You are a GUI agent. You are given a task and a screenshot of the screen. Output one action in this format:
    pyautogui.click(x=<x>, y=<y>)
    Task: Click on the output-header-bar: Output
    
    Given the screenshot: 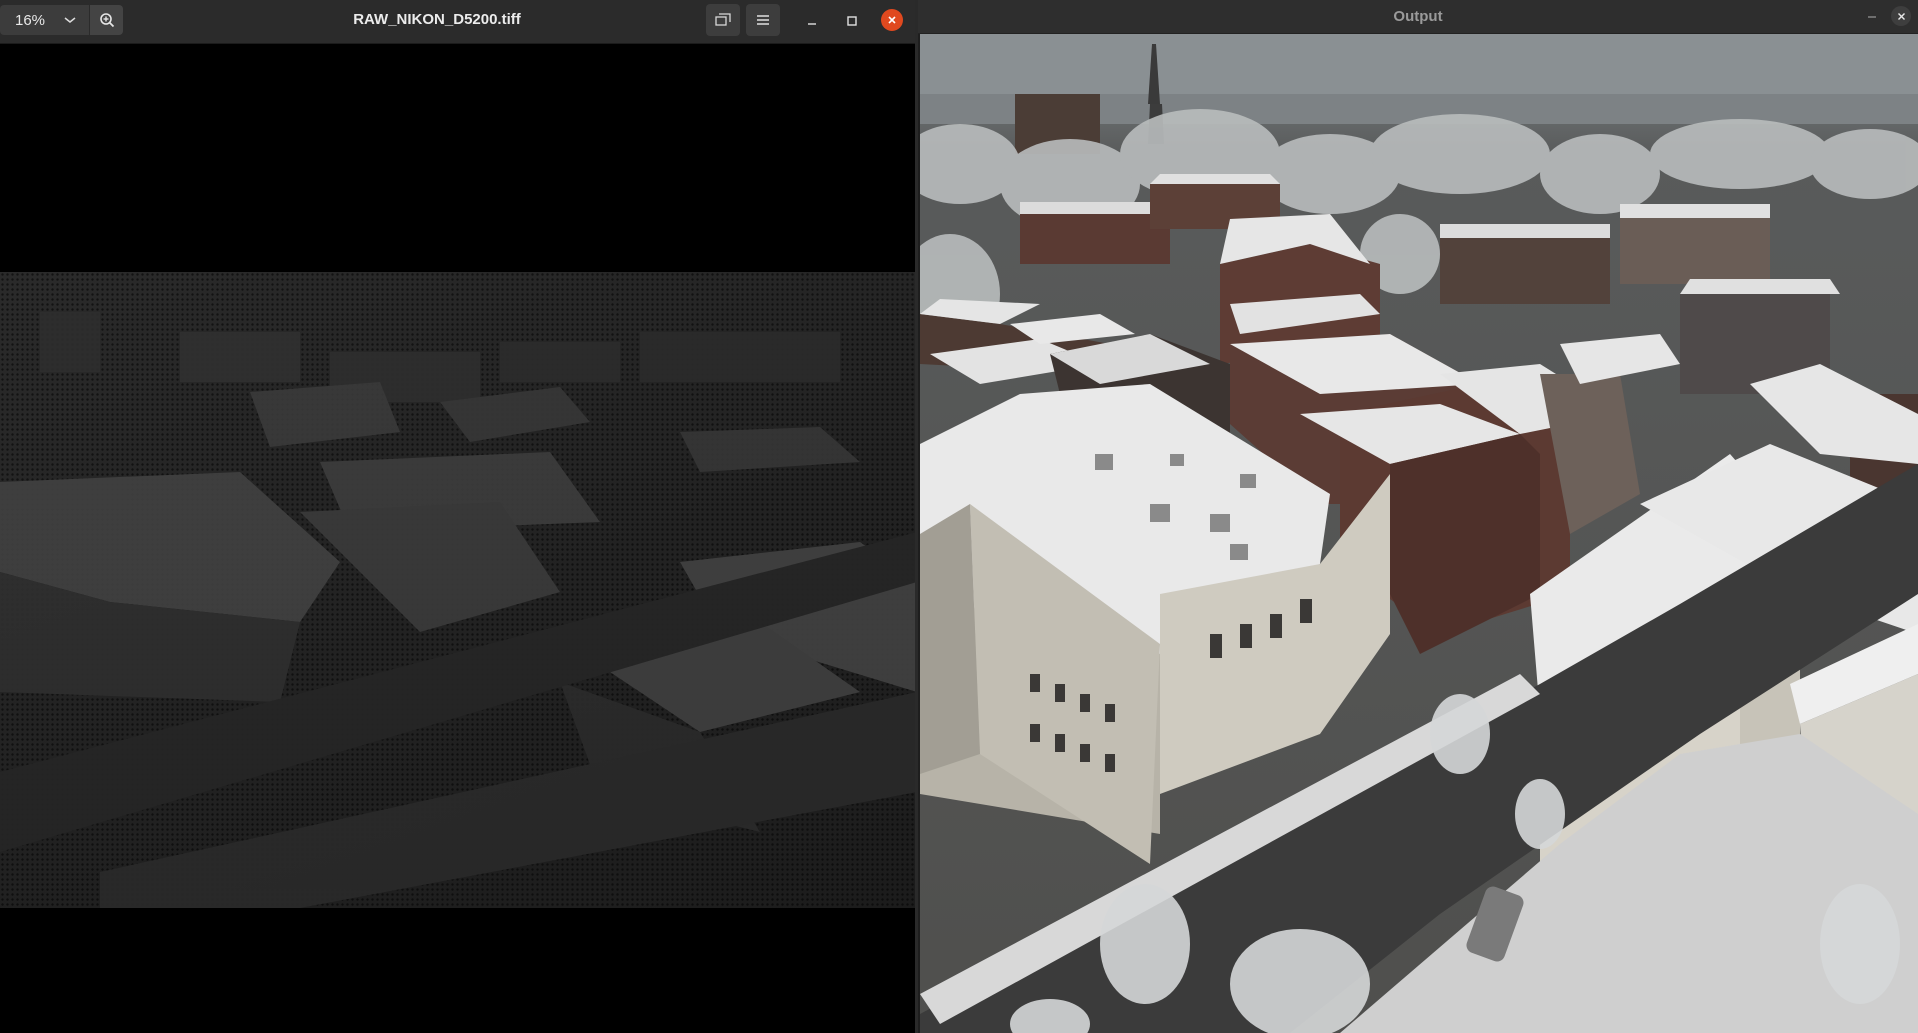 What is the action you would take?
    pyautogui.click(x=1418, y=17)
    